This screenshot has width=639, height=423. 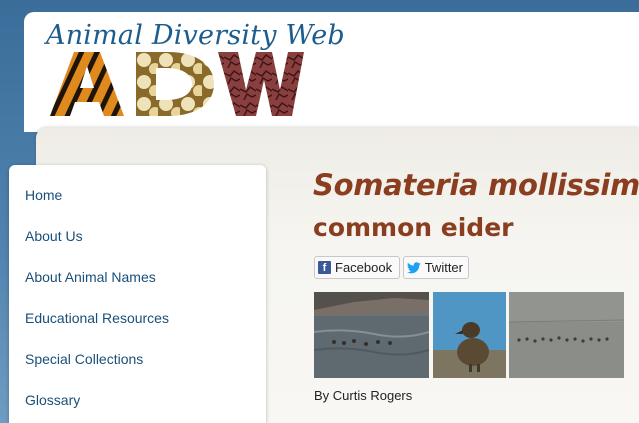 I want to click on common-name: common eider, so click(x=413, y=227).